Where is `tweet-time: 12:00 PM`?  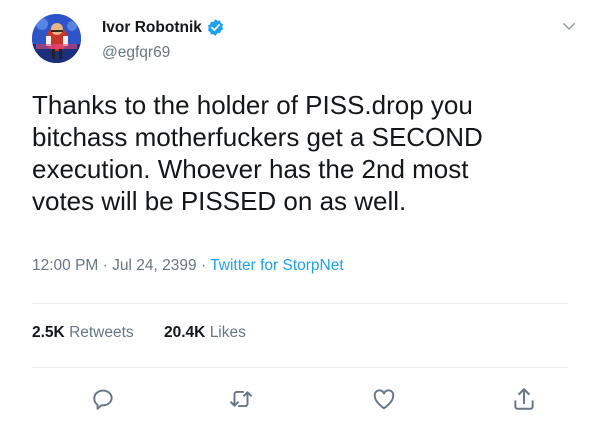
tweet-time: 12:00 PM is located at coordinates (65, 265).